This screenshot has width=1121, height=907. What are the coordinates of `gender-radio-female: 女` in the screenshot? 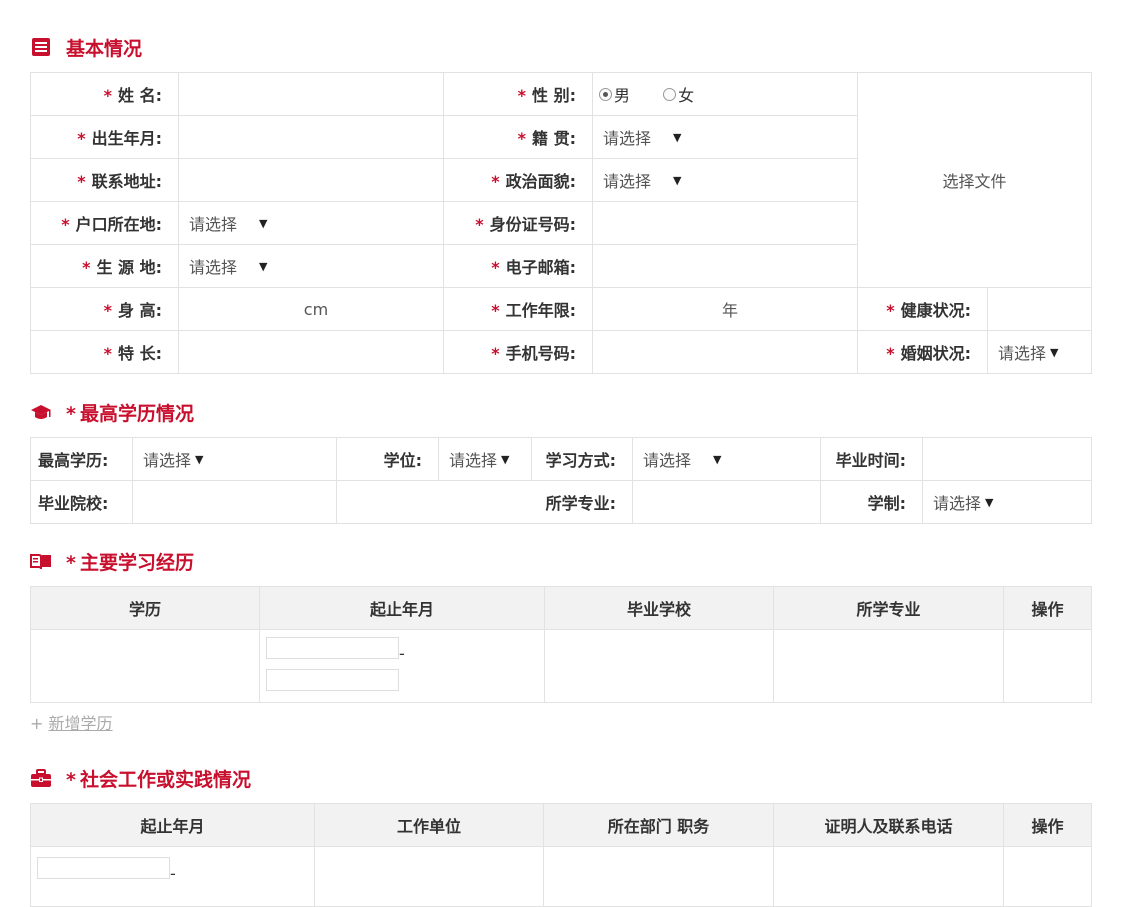 It's located at (678, 94).